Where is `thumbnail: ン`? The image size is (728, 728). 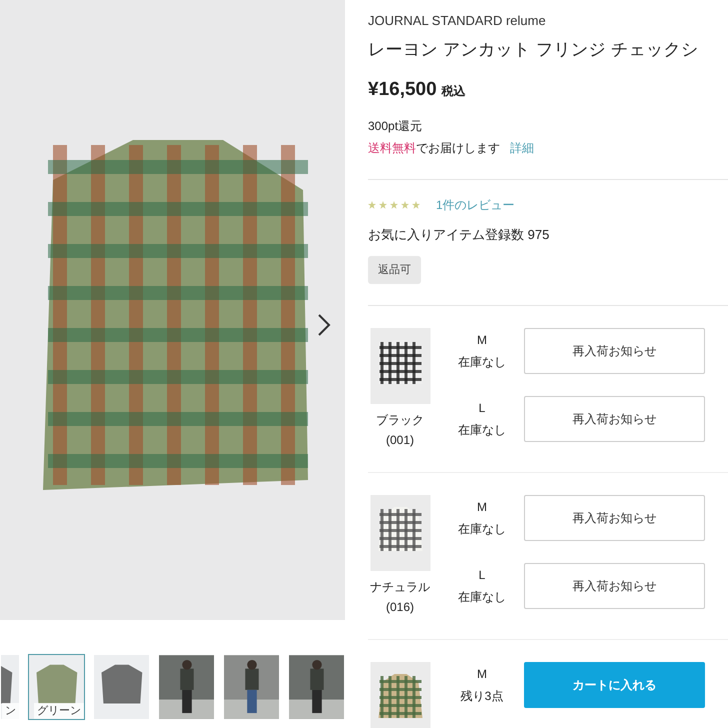 thumbnail: ン is located at coordinates (10, 687).